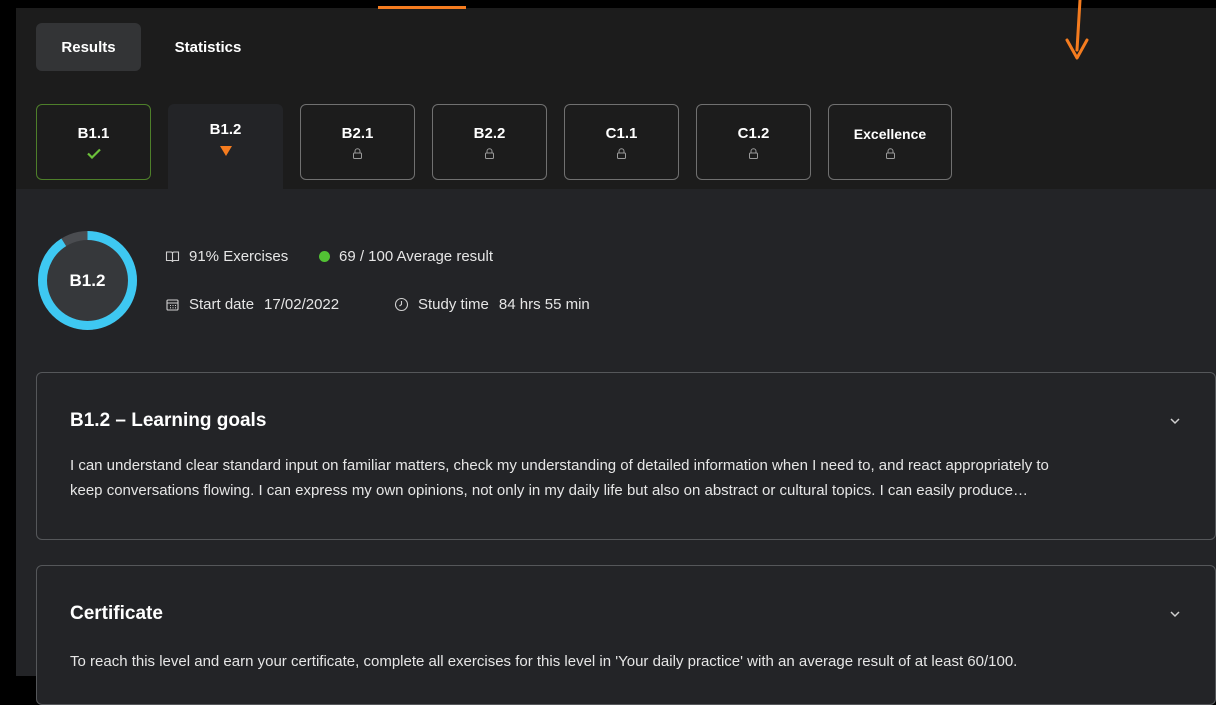 The width and height of the screenshot is (1216, 705). Describe the element at coordinates (208, 47) in the screenshot. I see `tab-statistics: Statistics` at that location.